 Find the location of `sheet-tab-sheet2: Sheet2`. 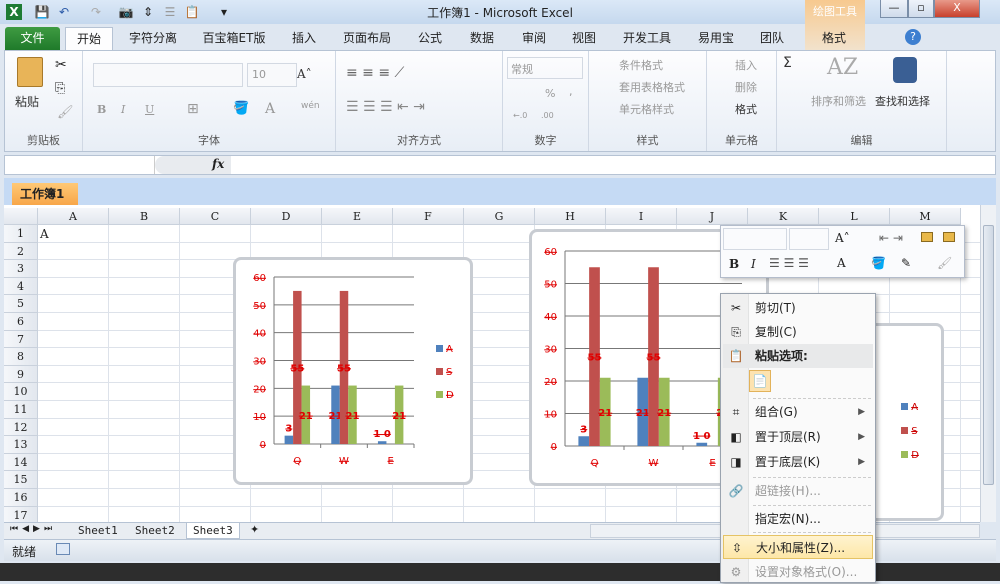

sheet-tab-sheet2: Sheet2 is located at coordinates (155, 531).